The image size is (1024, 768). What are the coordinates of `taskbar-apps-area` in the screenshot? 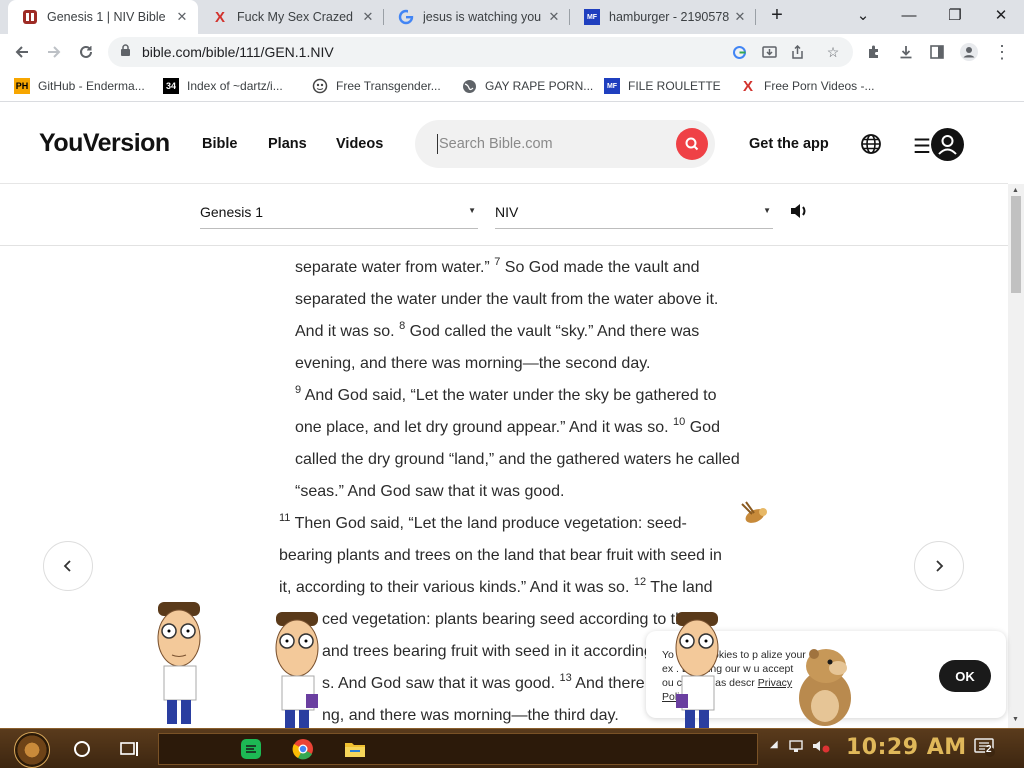 It's located at (458, 749).